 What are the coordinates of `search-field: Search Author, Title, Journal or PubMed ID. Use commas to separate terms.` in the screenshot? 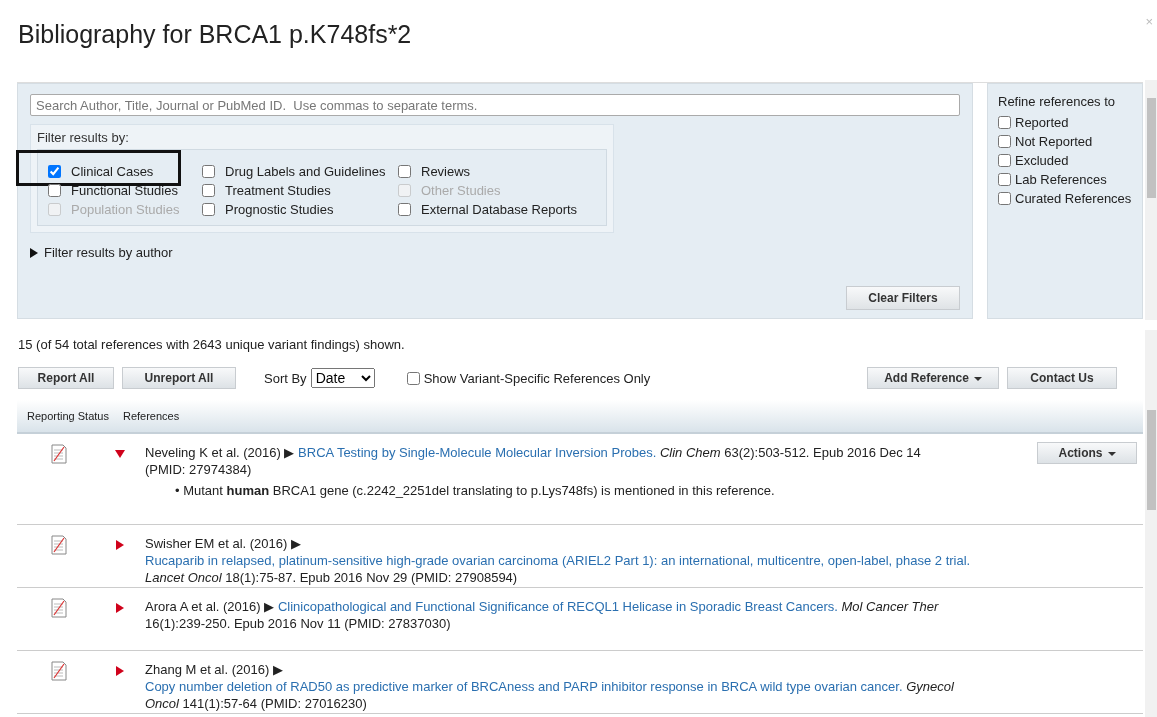 It's located at (495, 105).